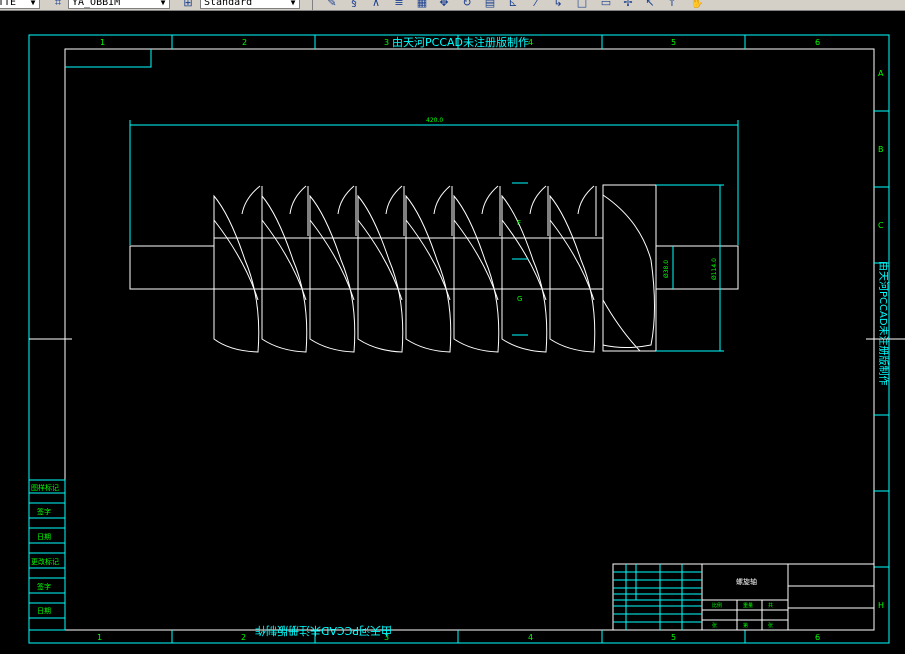 This screenshot has width=905, height=654. I want to click on zone-letter: H, so click(881, 605).